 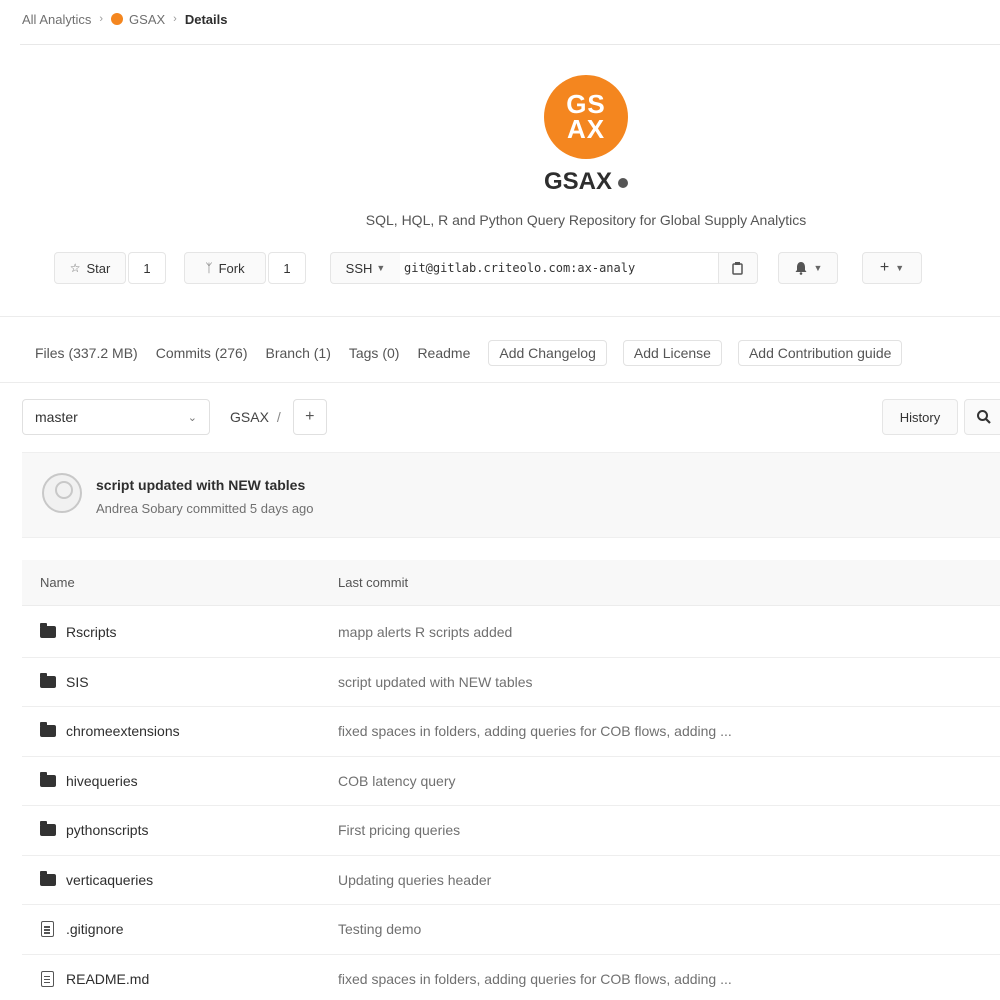 I want to click on find-file-button, so click(x=982, y=417).